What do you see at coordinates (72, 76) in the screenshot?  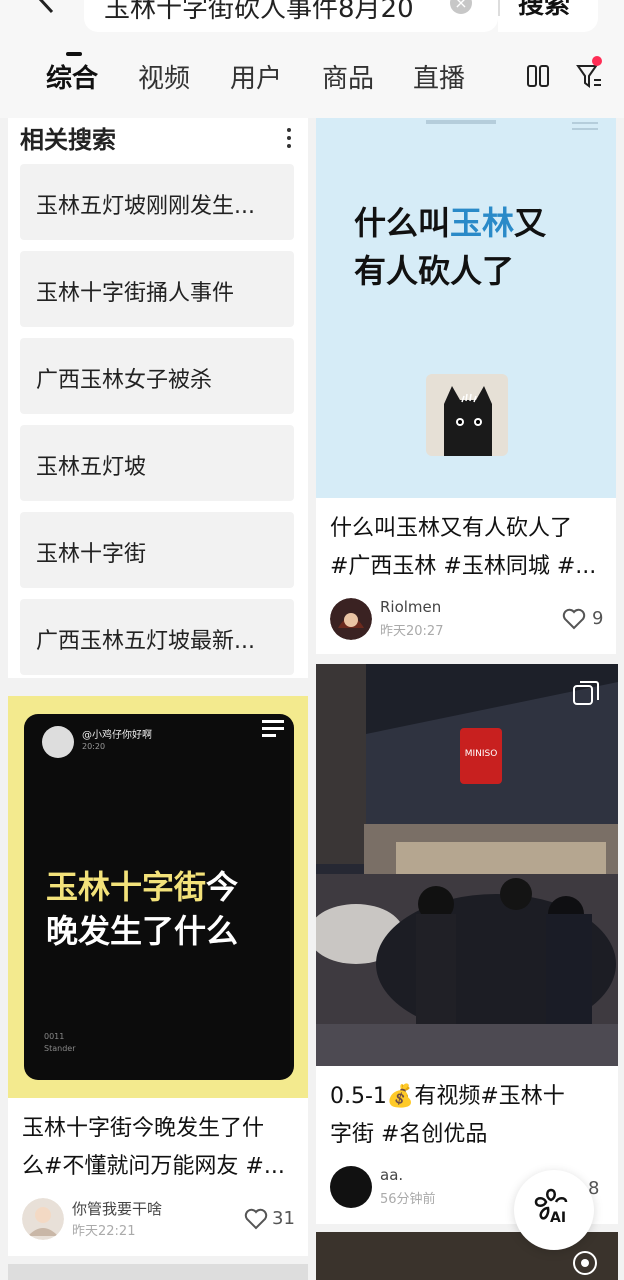 I see `tab-comprehensive: 综合` at bounding box center [72, 76].